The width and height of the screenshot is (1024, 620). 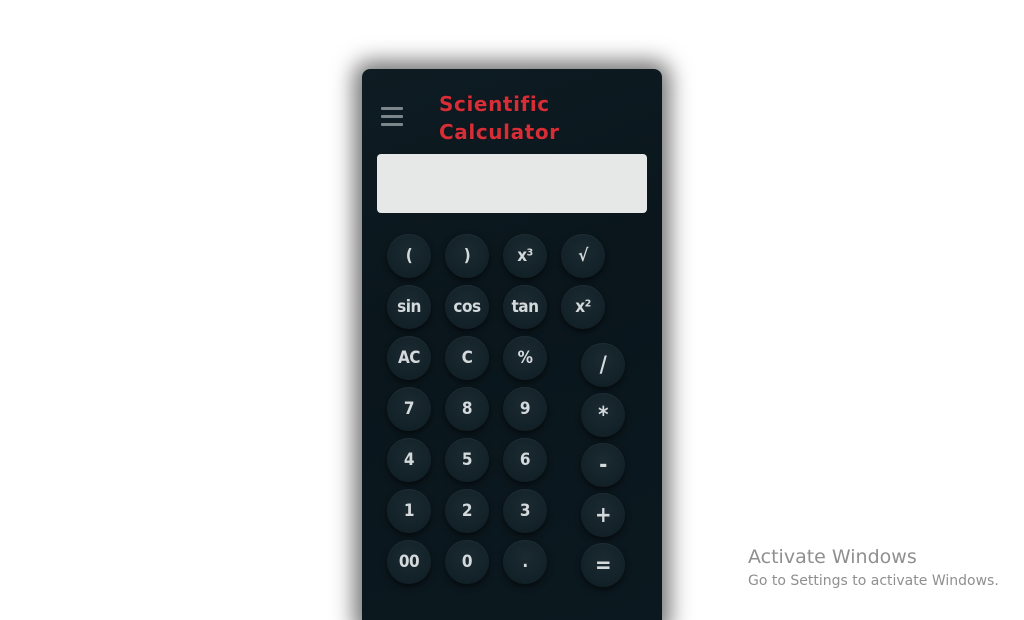 I want to click on key-6: 6, so click(x=525, y=460).